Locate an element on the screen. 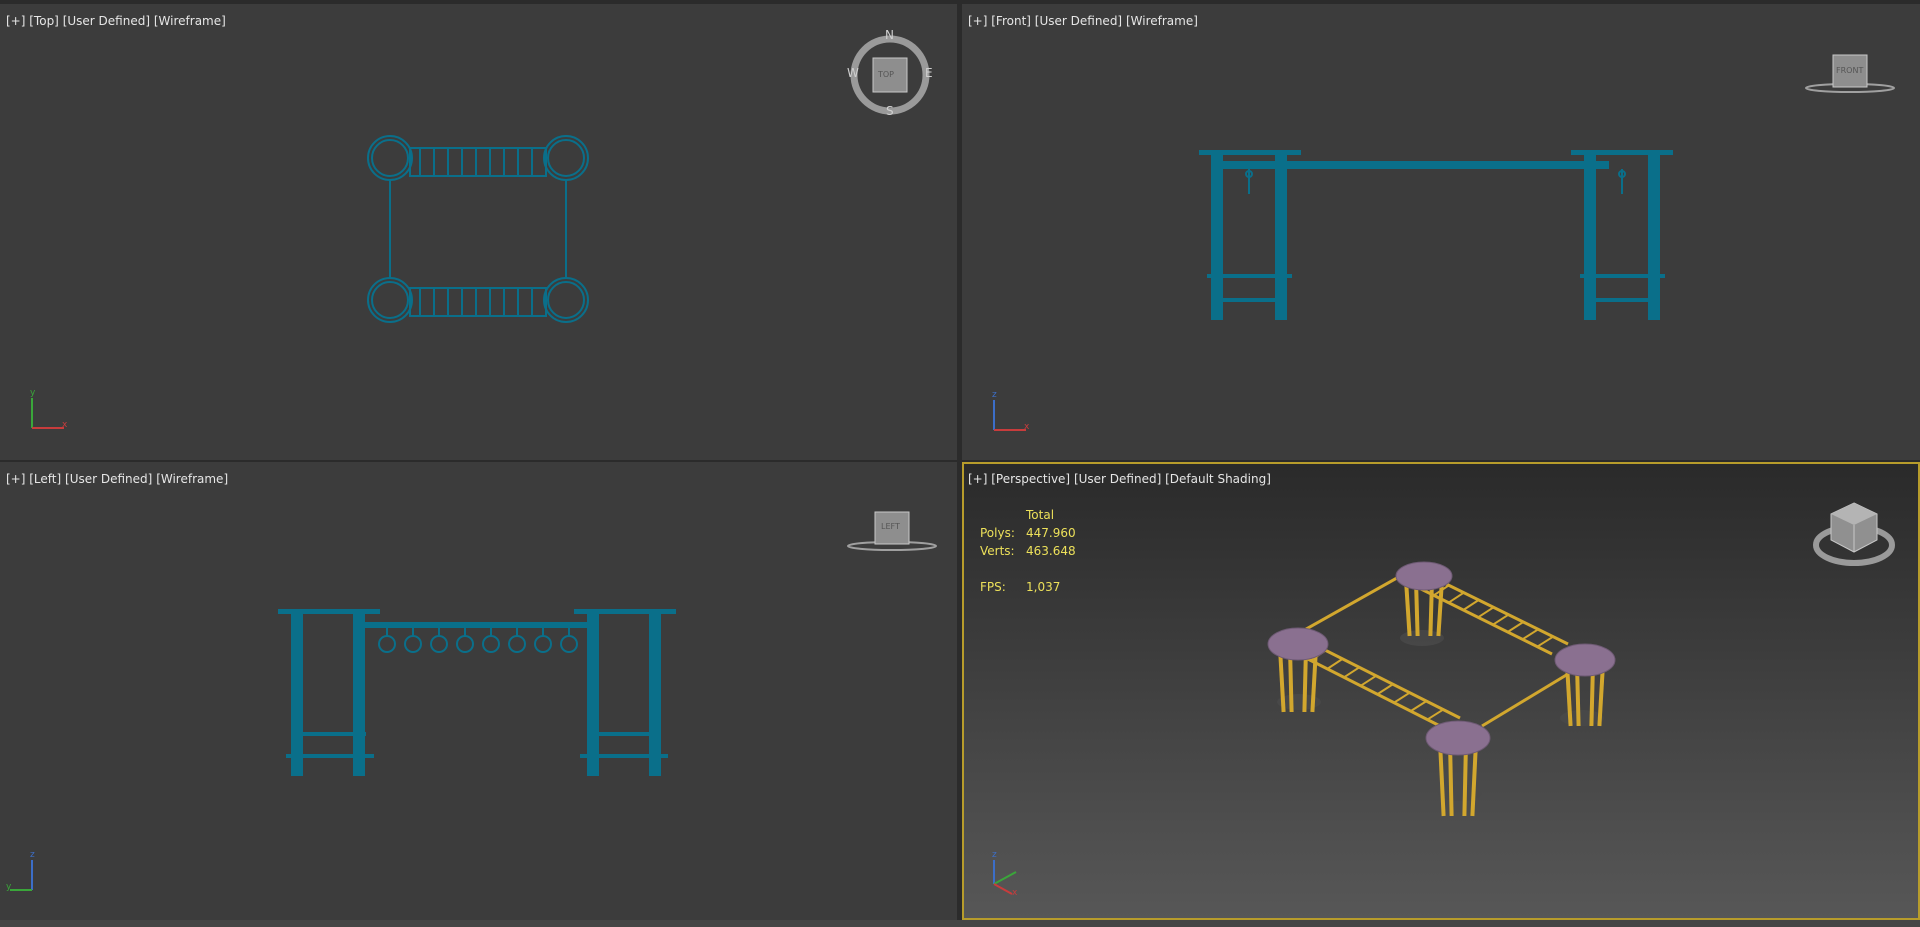 The image size is (1920, 927). axis-label-a: y is located at coordinates (33, 393).